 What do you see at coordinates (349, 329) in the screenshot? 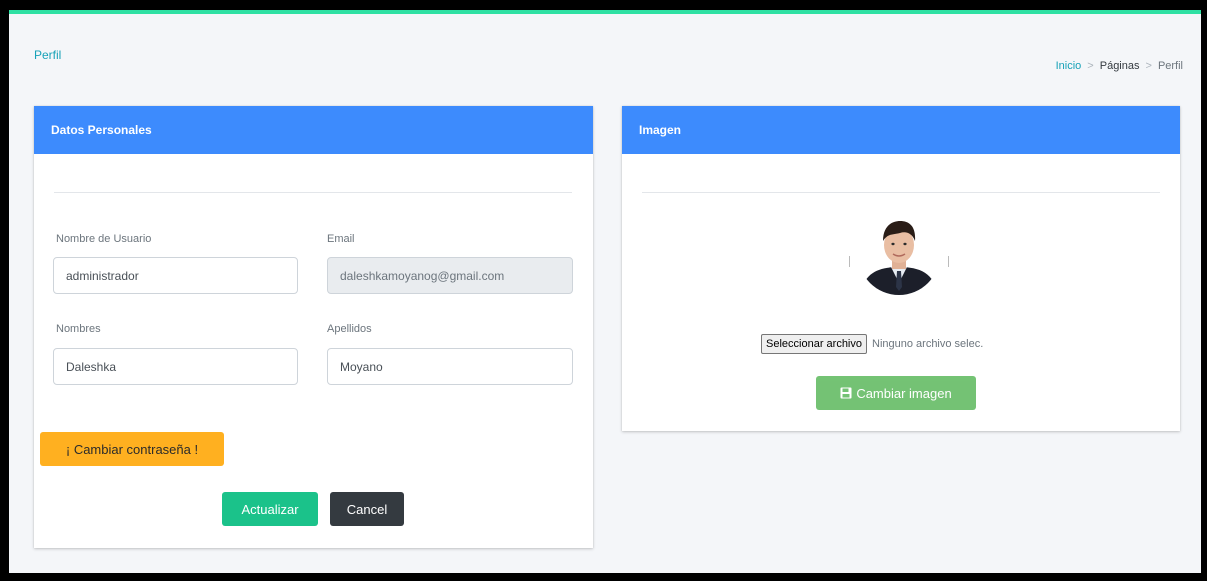
I see `lastnames-label: Apellidos` at bounding box center [349, 329].